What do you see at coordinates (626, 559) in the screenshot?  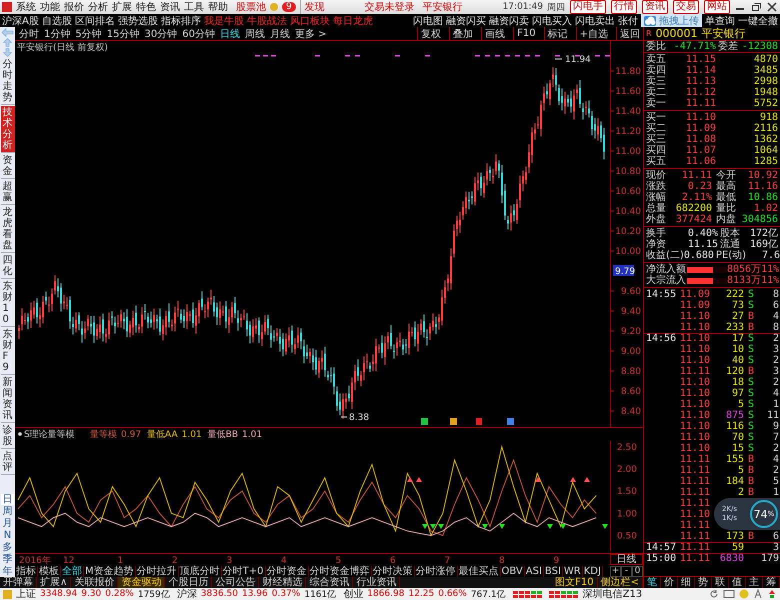 I see `period-button: 日线` at bounding box center [626, 559].